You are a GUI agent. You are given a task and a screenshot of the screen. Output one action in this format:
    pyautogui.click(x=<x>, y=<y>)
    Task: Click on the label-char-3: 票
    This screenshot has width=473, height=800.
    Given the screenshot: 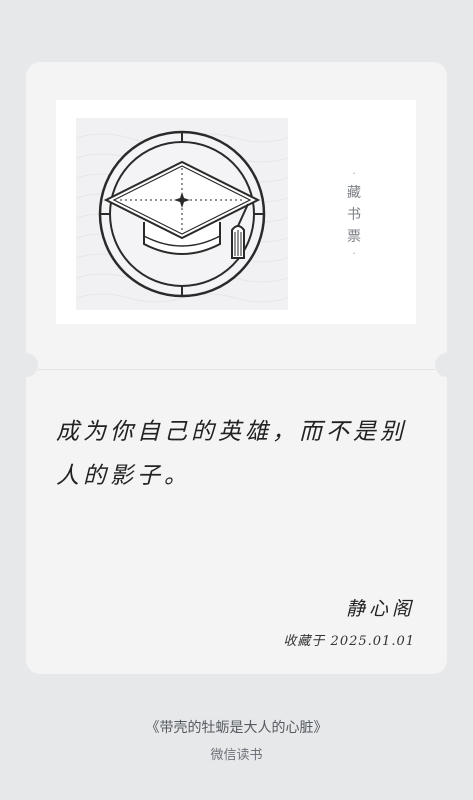 What is the action you would take?
    pyautogui.click(x=354, y=237)
    